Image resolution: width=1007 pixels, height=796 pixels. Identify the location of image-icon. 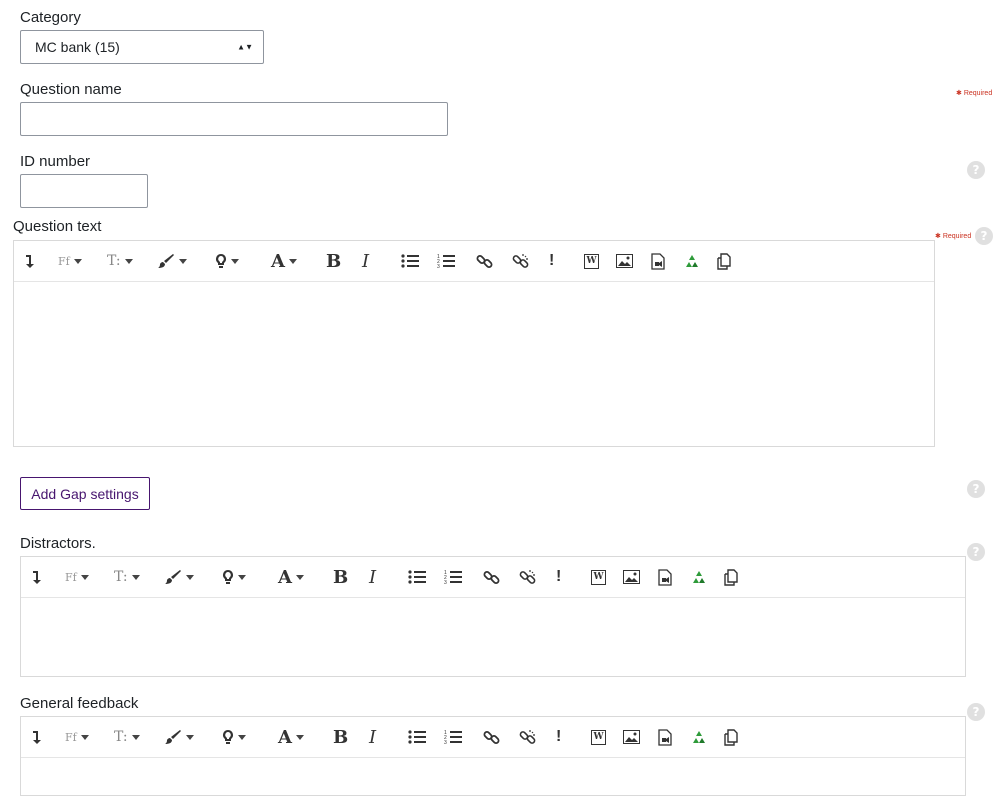
(631, 737).